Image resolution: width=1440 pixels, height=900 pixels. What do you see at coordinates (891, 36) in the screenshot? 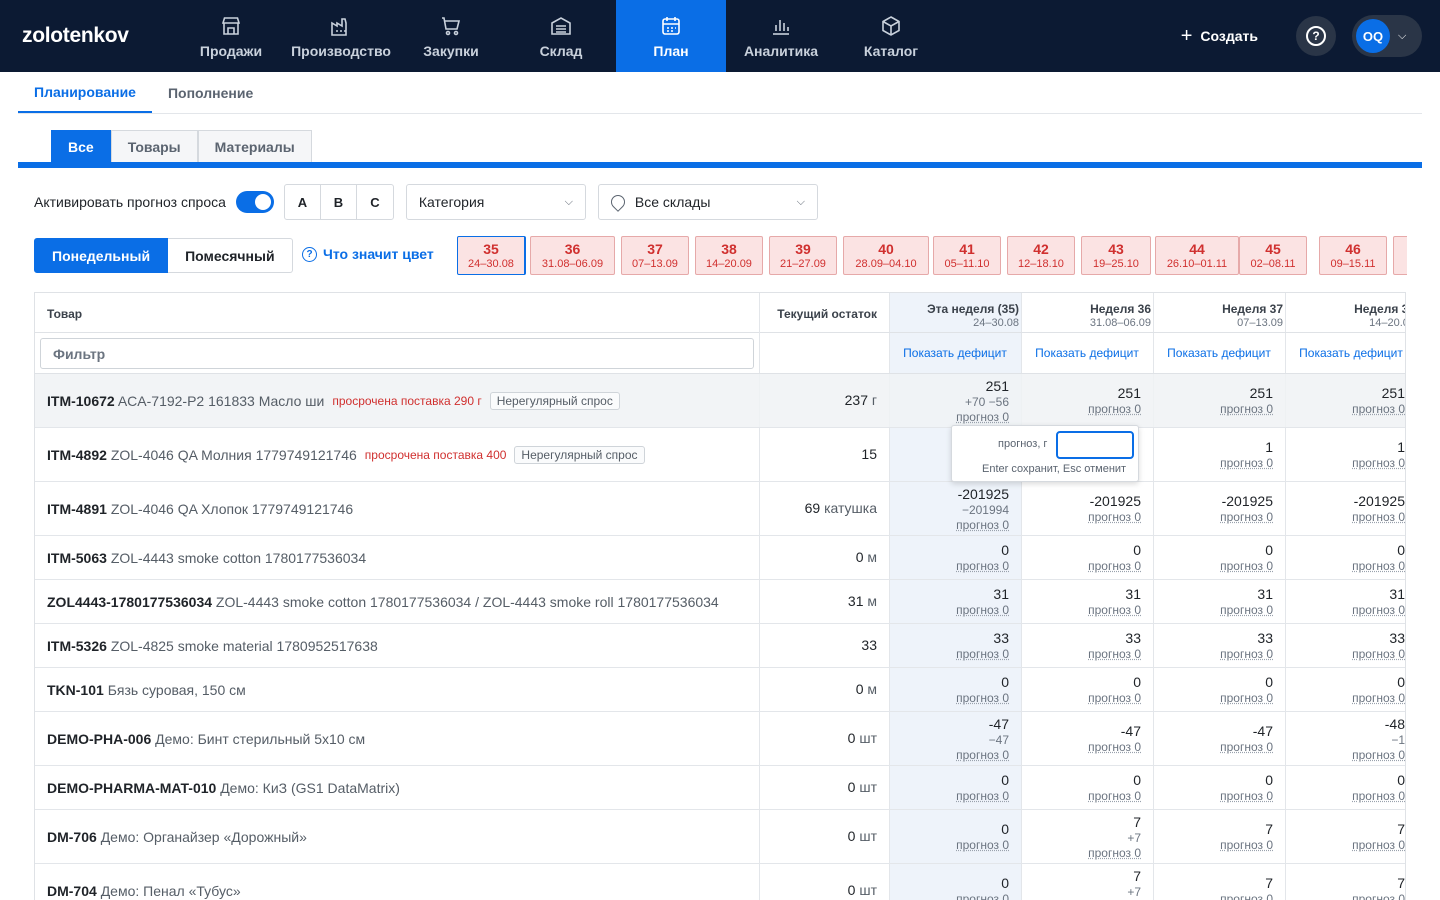
I see `nav-item-6: Каталог` at bounding box center [891, 36].